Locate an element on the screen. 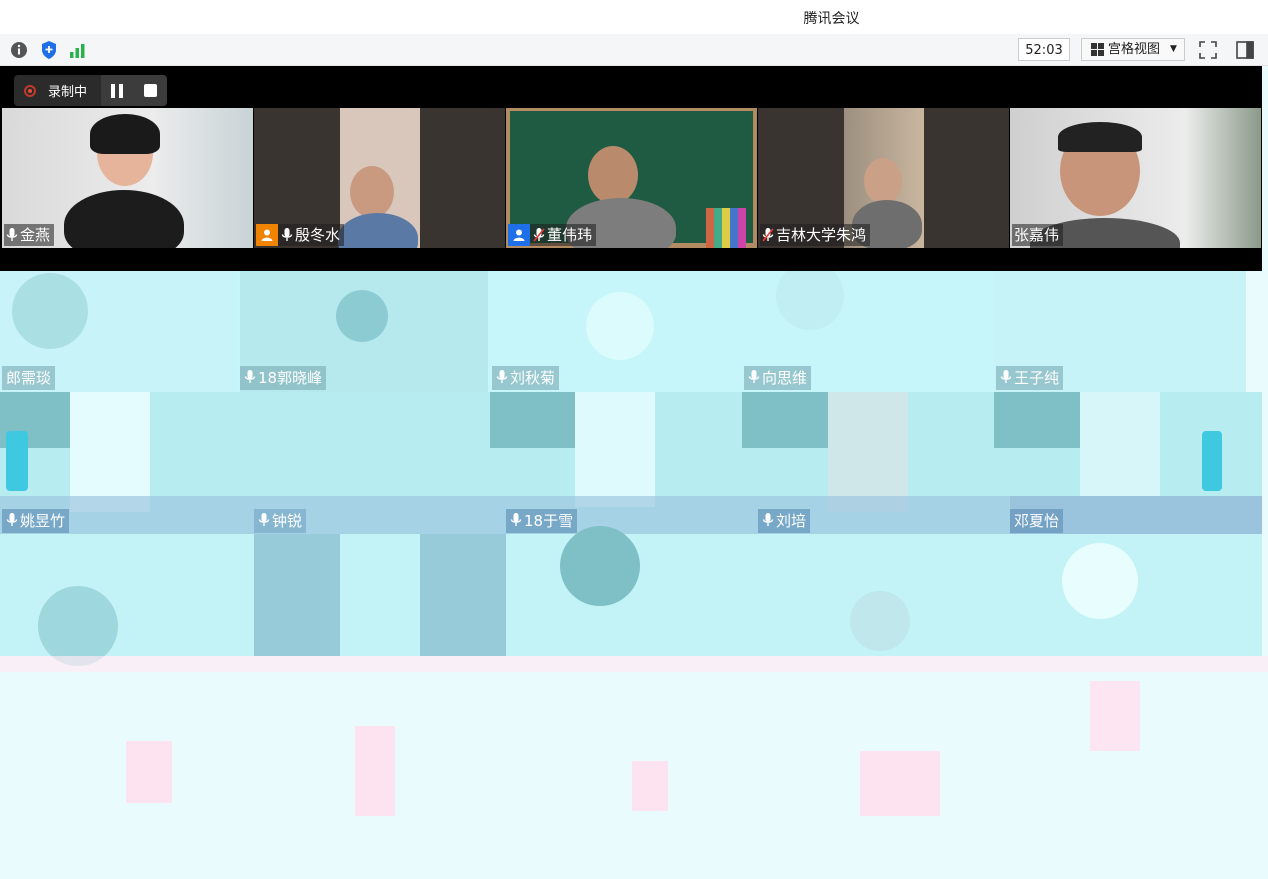 Image resolution: width=1268 pixels, height=879 pixels. stop-icon is located at coordinates (150, 90).